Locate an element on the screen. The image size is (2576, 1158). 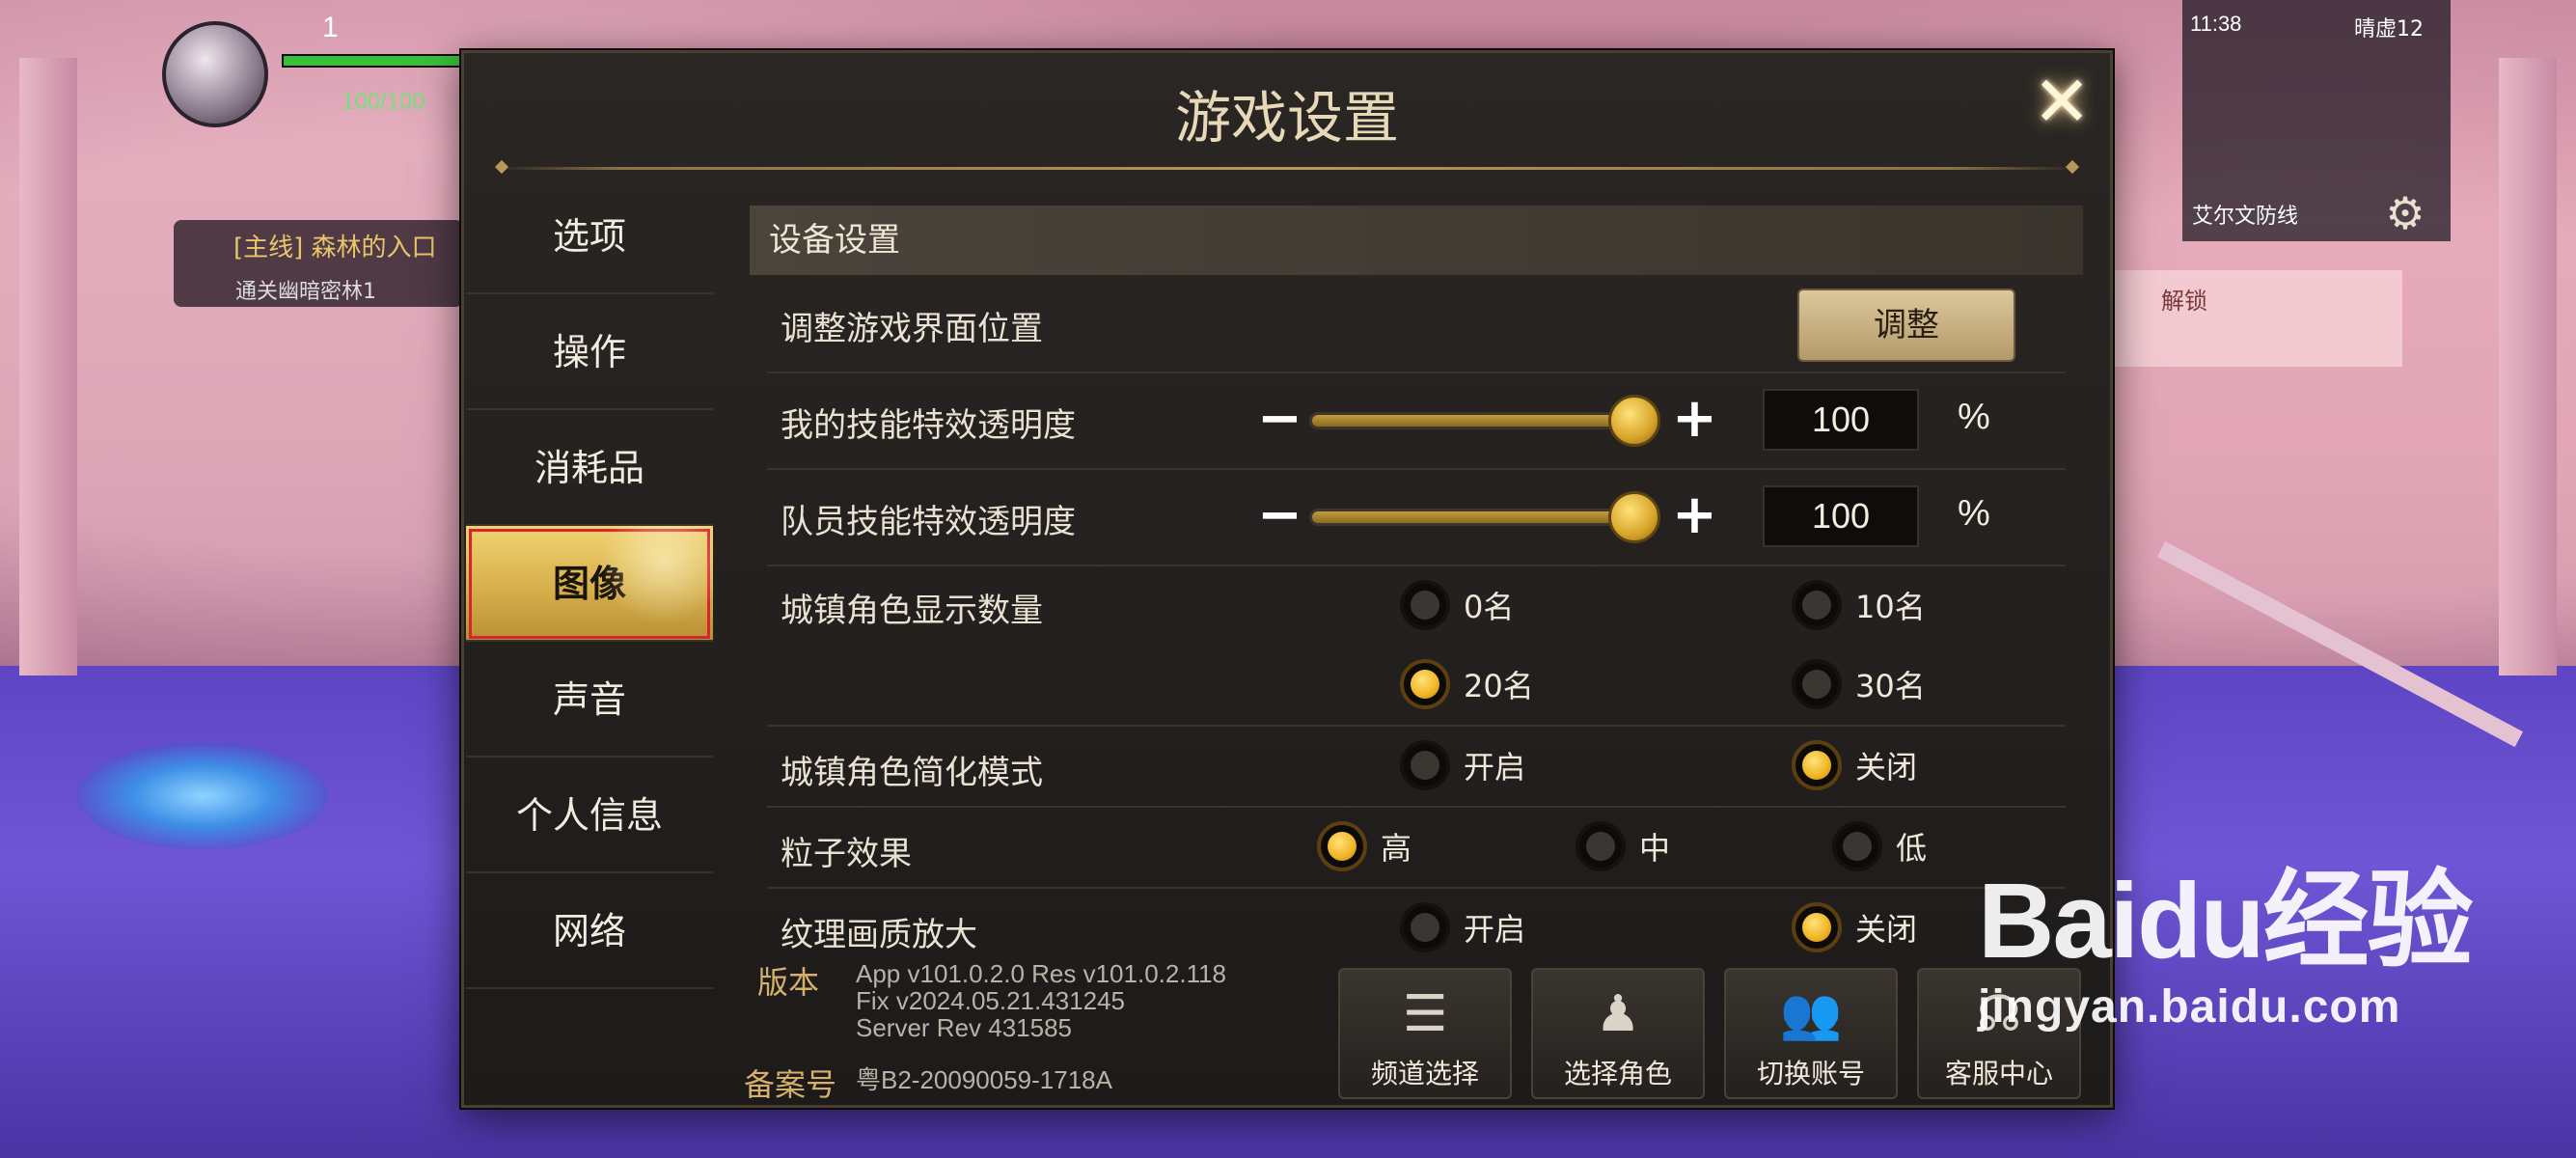
texture-upscale-label: 纹理画质放大 is located at coordinates (879, 935).